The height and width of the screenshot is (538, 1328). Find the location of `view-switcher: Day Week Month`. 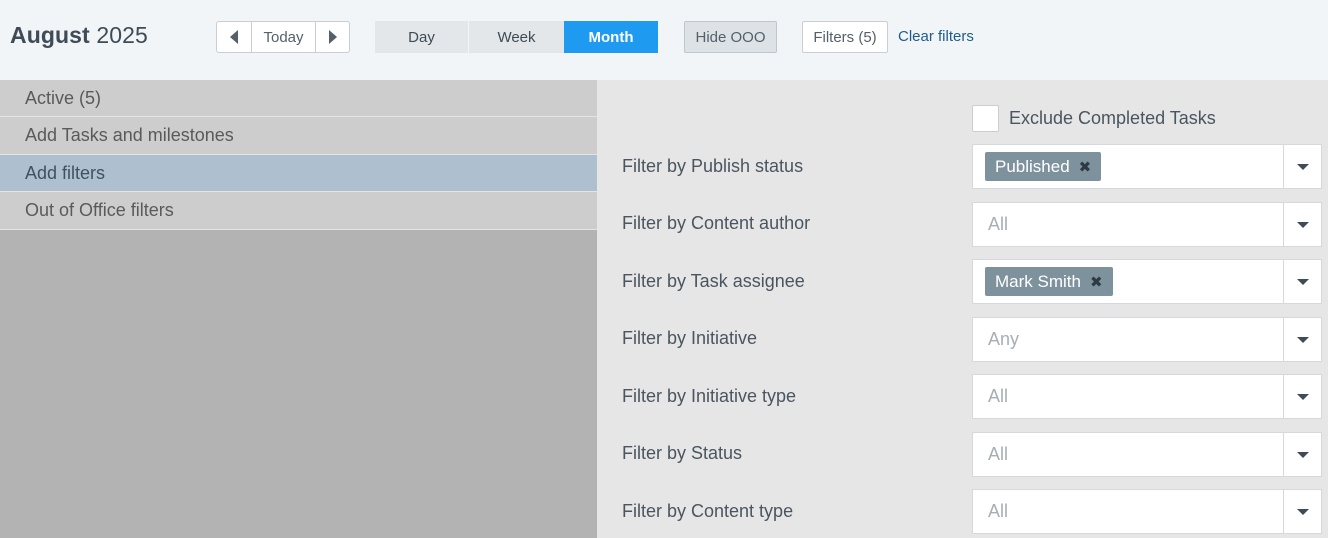

view-switcher: Day Week Month is located at coordinates (516, 37).